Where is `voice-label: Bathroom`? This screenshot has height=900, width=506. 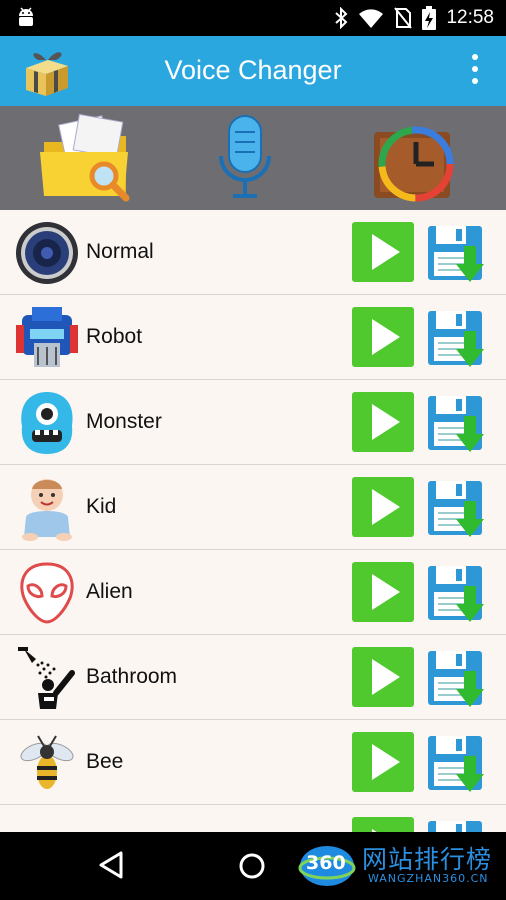 voice-label: Bathroom is located at coordinates (132, 676).